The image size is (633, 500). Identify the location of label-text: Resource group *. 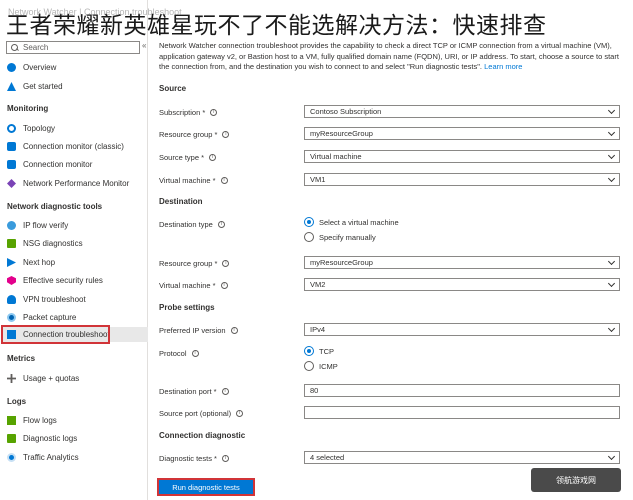
(188, 263).